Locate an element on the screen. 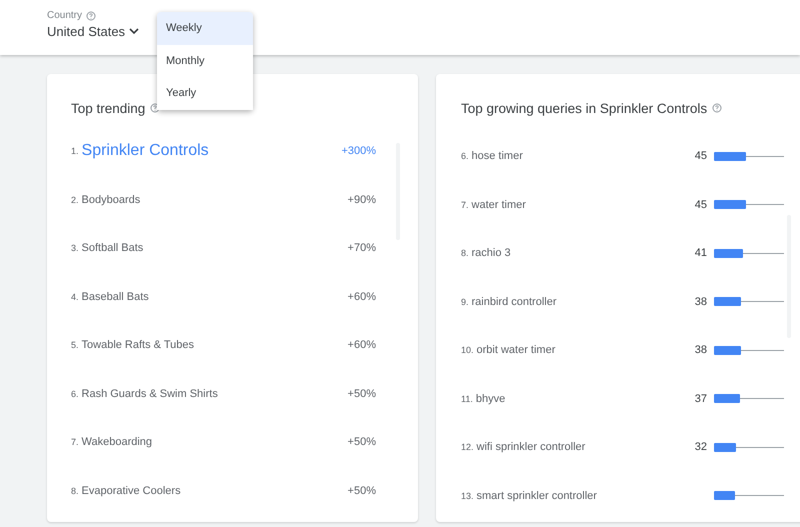 The width and height of the screenshot is (800, 527). menu-item: Monthly is located at coordinates (205, 60).